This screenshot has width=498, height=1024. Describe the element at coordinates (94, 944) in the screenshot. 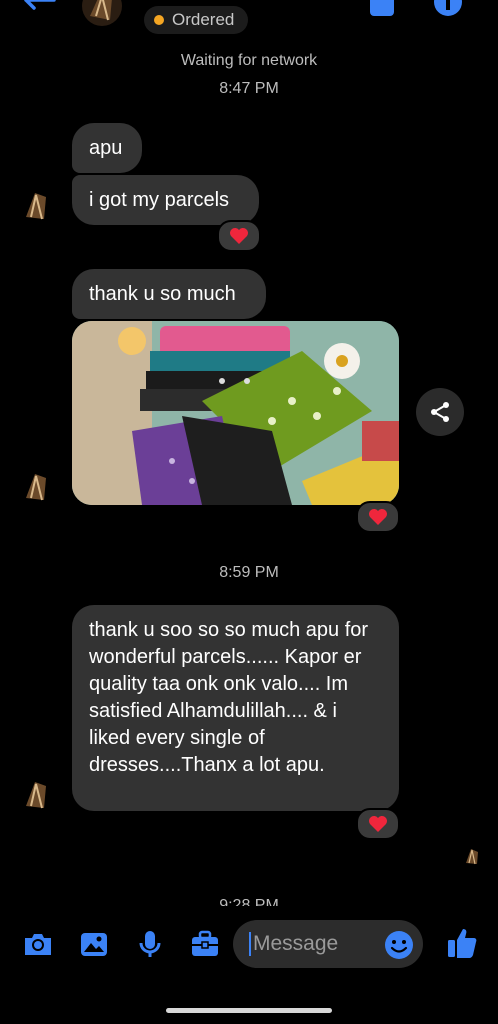

I see `gallery-icon` at that location.